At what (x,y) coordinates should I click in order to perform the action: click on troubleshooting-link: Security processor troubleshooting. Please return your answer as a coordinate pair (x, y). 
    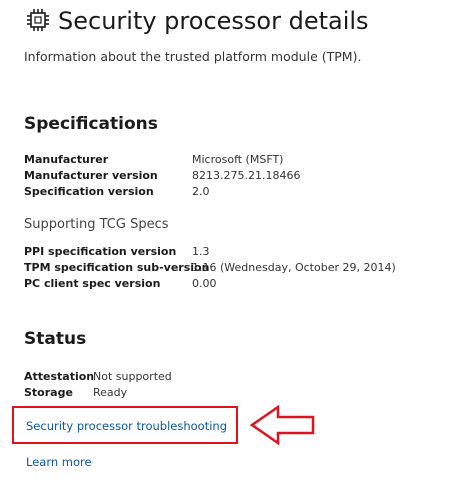
    Looking at the image, I should click on (126, 426).